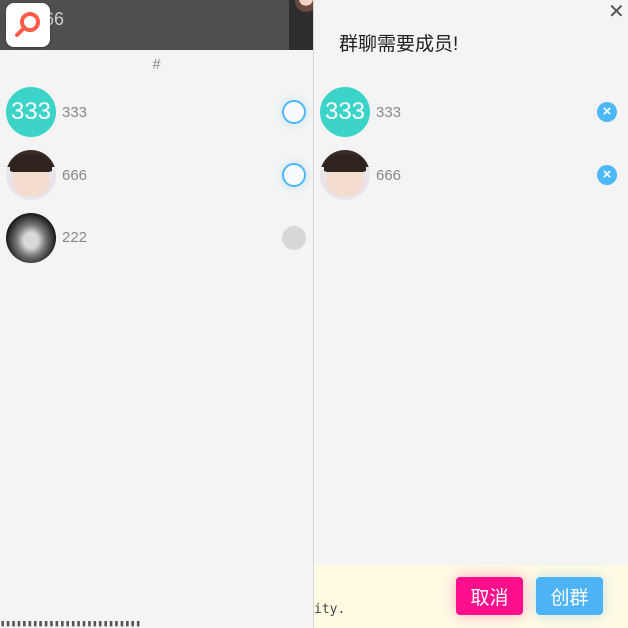 The image size is (628, 628). I want to click on contact-name: 333, so click(75, 112).